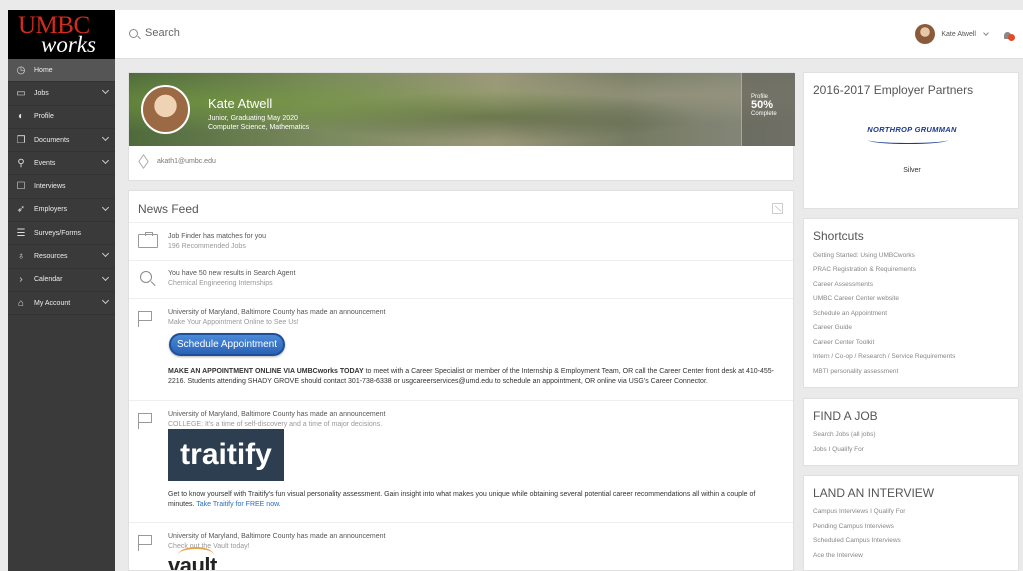 The width and height of the screenshot is (1023, 571). Describe the element at coordinates (838, 555) in the screenshot. I see `interview-link: Ace the Interview` at that location.